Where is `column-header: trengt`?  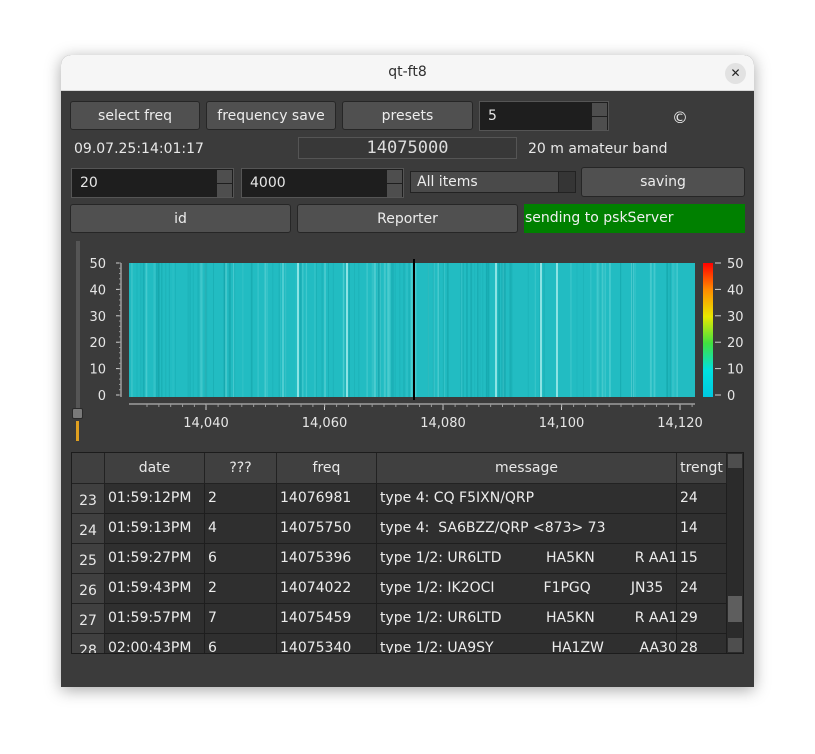 column-header: trengt is located at coordinates (702, 468).